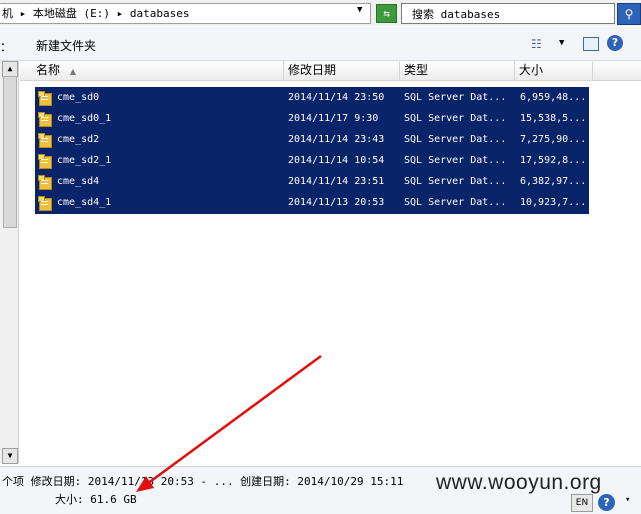  Describe the element at coordinates (582, 503) in the screenshot. I see `language-indicator: EN` at that location.